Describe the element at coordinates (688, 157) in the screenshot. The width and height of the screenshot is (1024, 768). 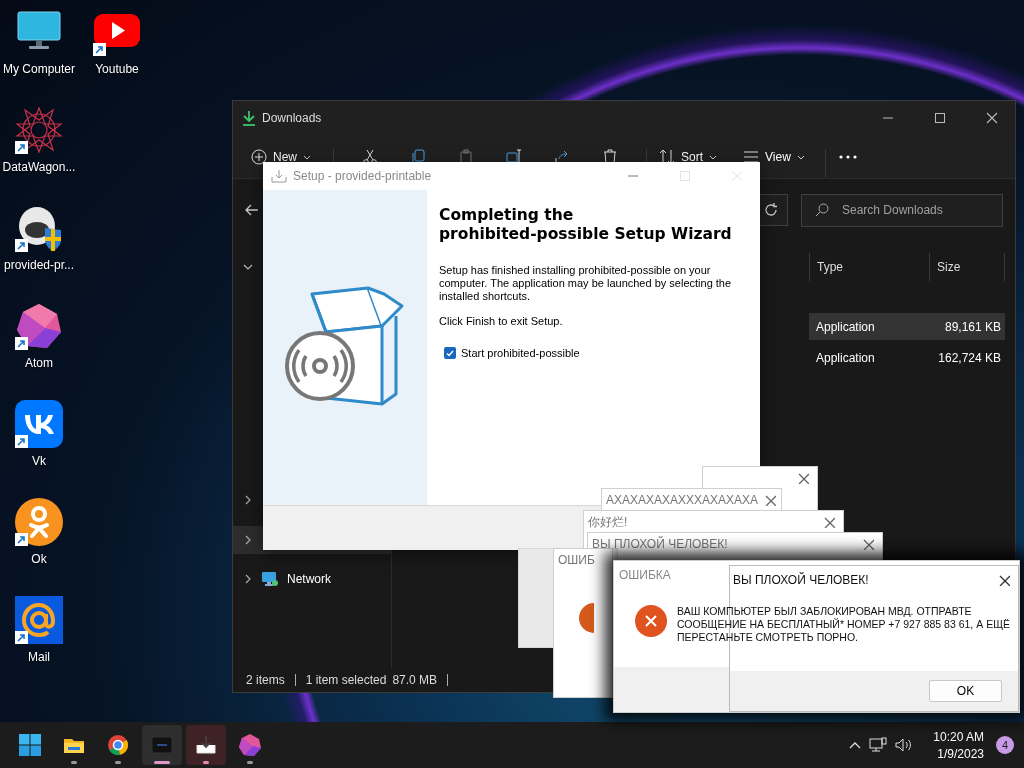
I see `toolbar-button: Sort` at that location.